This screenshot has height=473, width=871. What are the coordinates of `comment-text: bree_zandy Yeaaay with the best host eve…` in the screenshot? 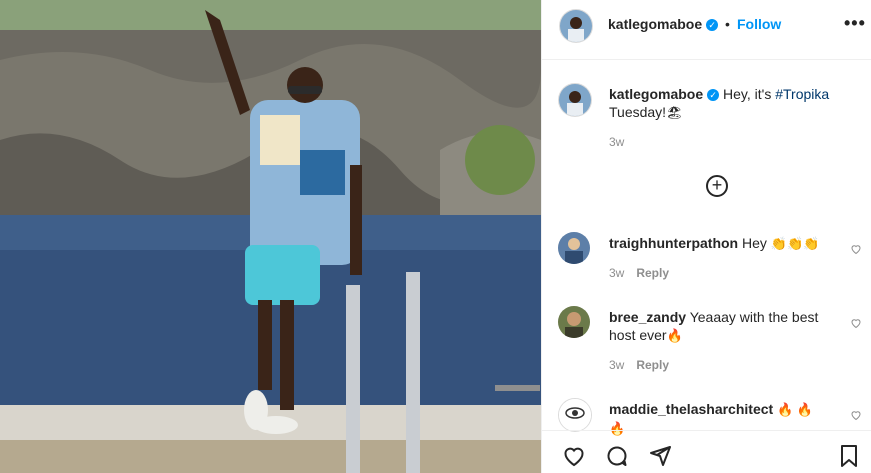 It's located at (719, 326).